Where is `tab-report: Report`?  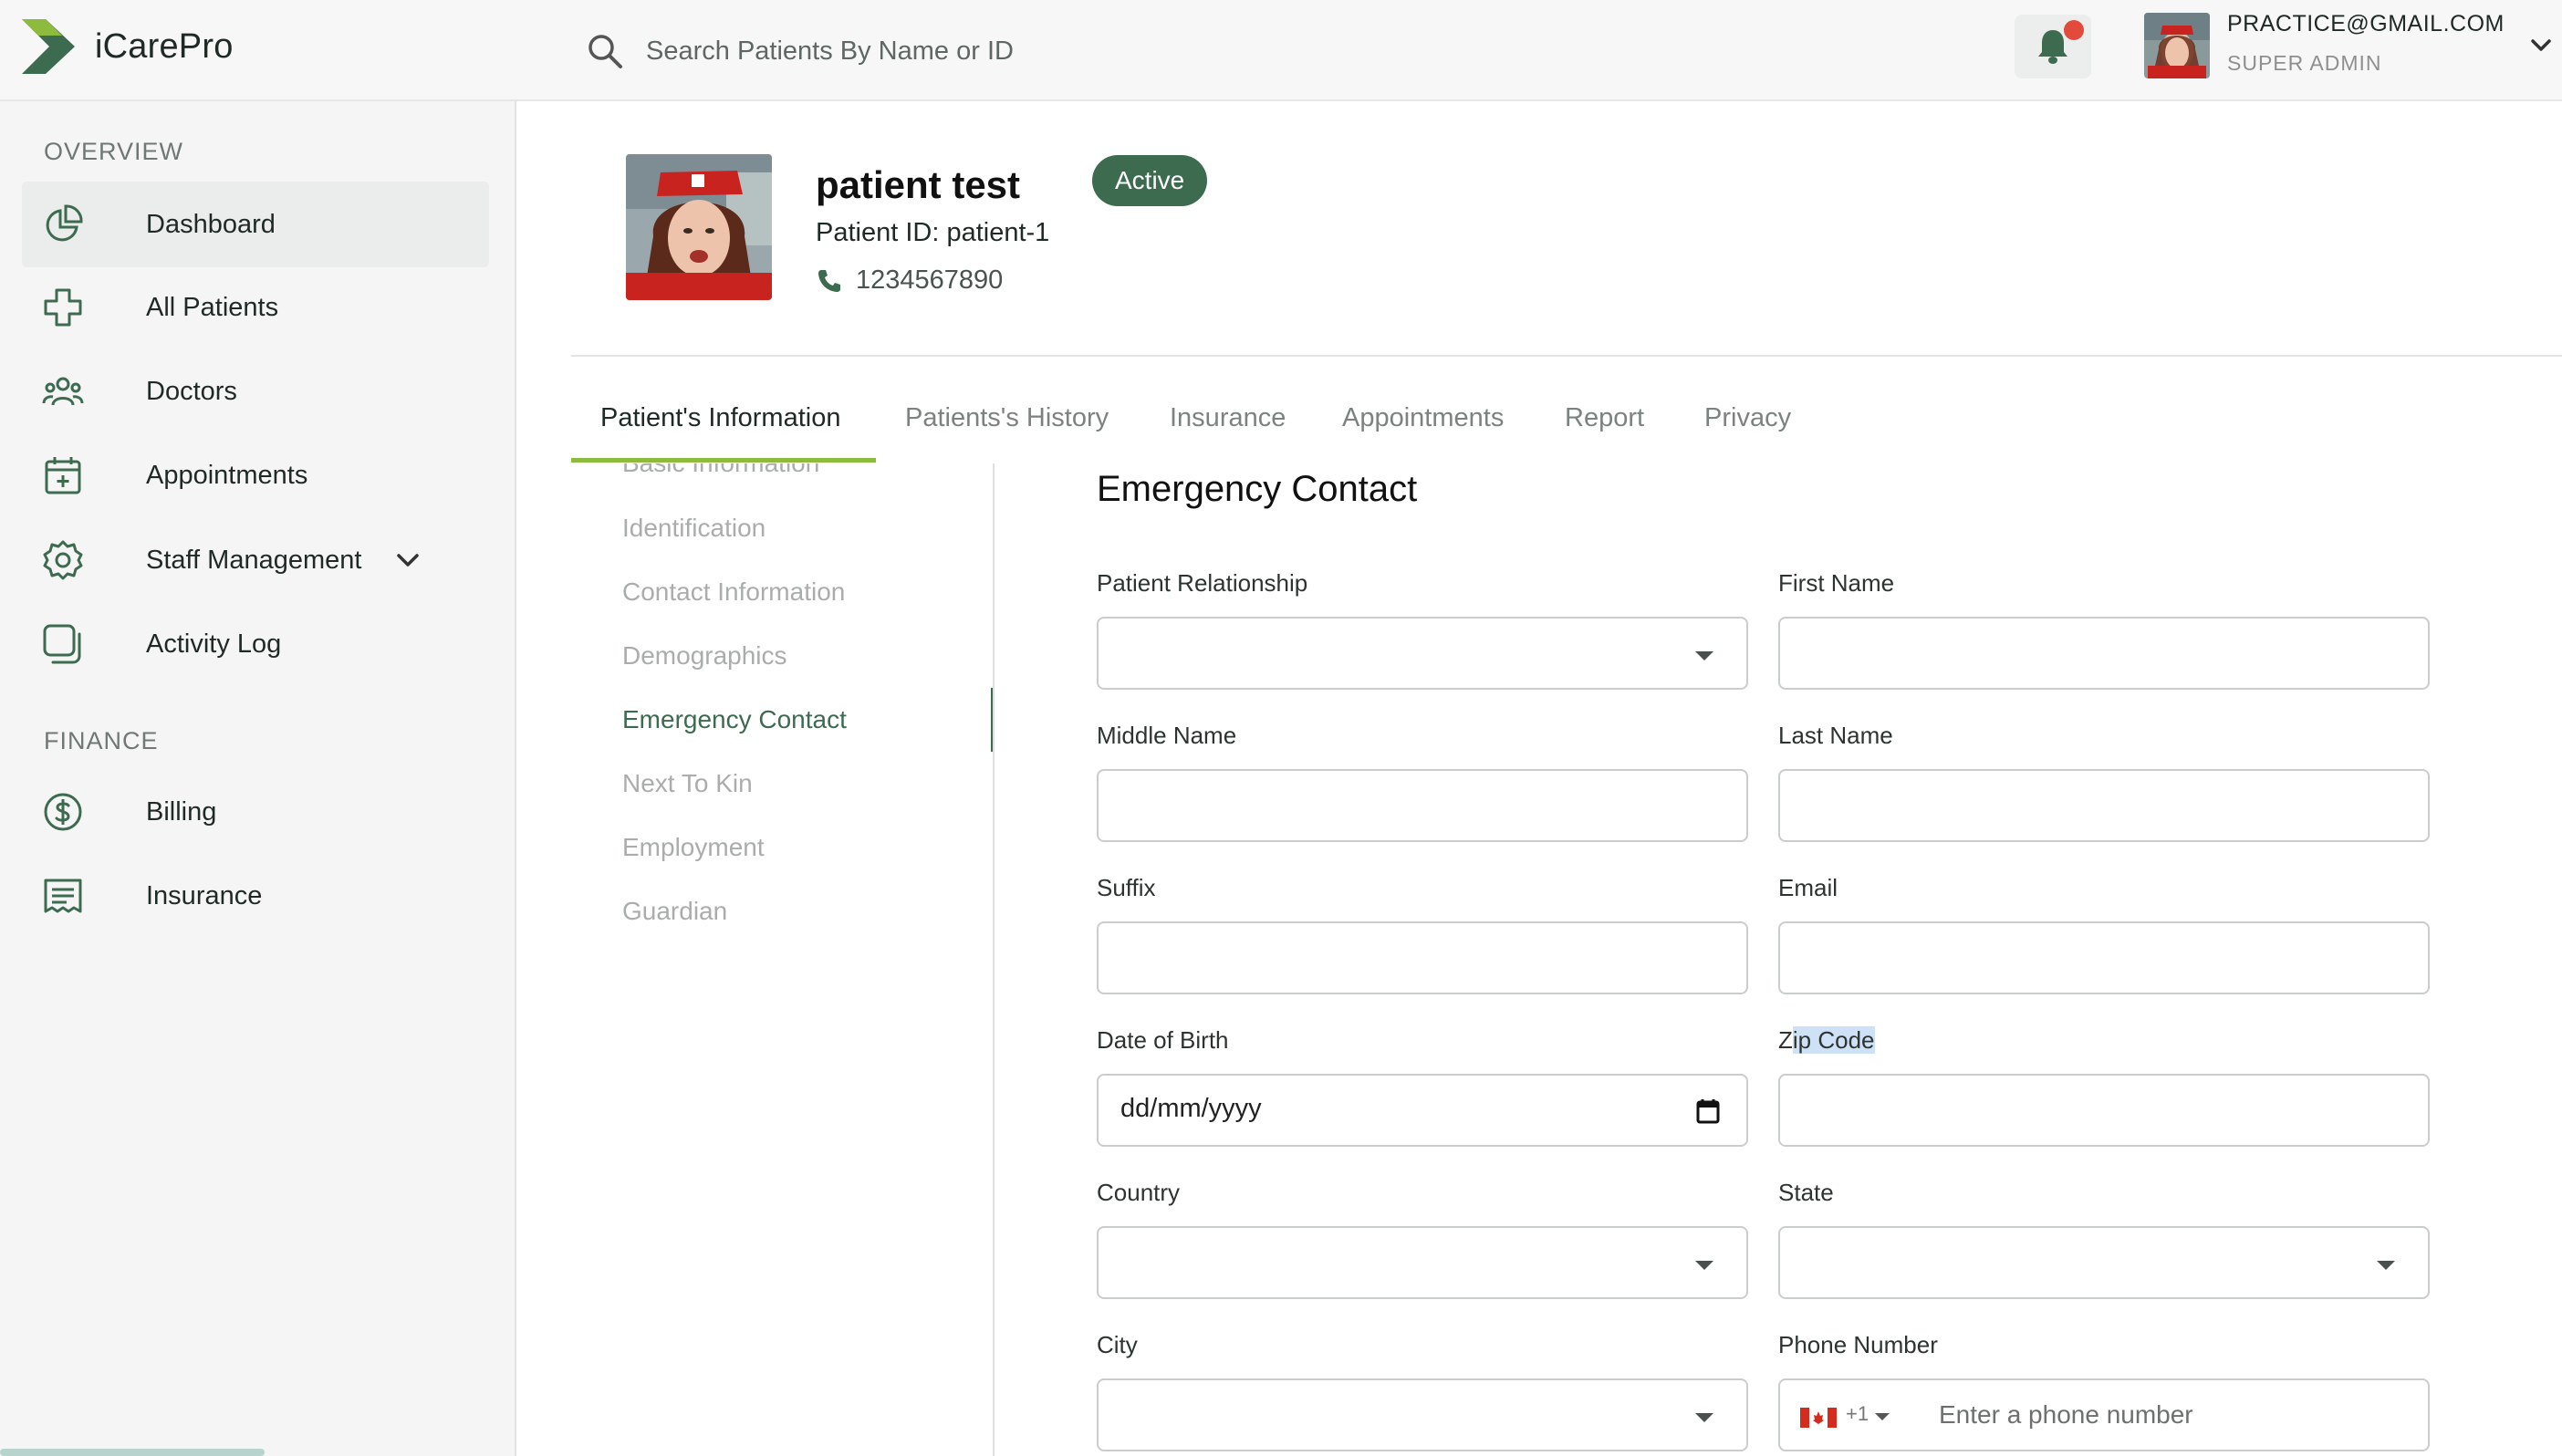 tab-report: Report is located at coordinates (1604, 418).